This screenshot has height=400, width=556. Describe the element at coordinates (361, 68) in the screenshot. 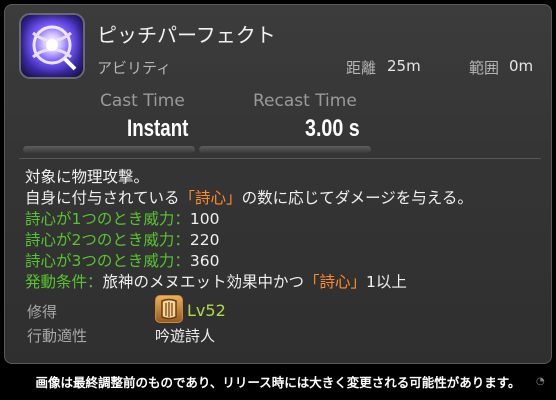

I see `range-label: 距離` at that location.